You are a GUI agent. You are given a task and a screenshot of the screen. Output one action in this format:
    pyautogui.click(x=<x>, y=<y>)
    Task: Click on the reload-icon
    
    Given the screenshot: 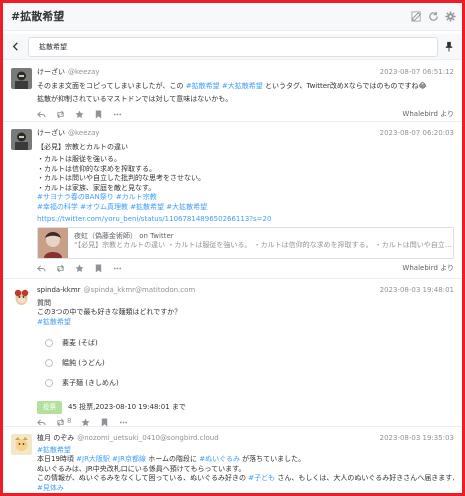 What is the action you would take?
    pyautogui.click(x=433, y=16)
    